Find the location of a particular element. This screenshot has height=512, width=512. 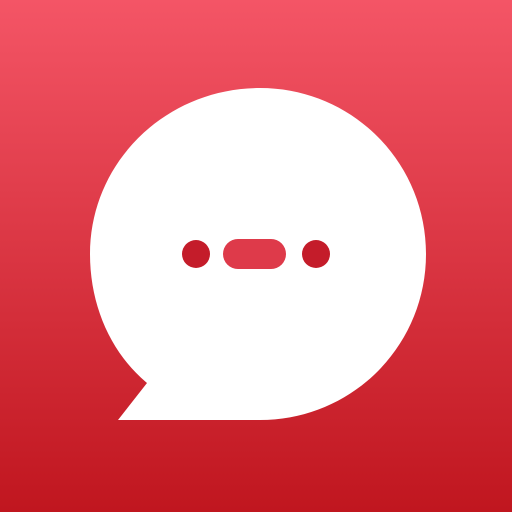

typing-dot-right is located at coordinates (316, 254).